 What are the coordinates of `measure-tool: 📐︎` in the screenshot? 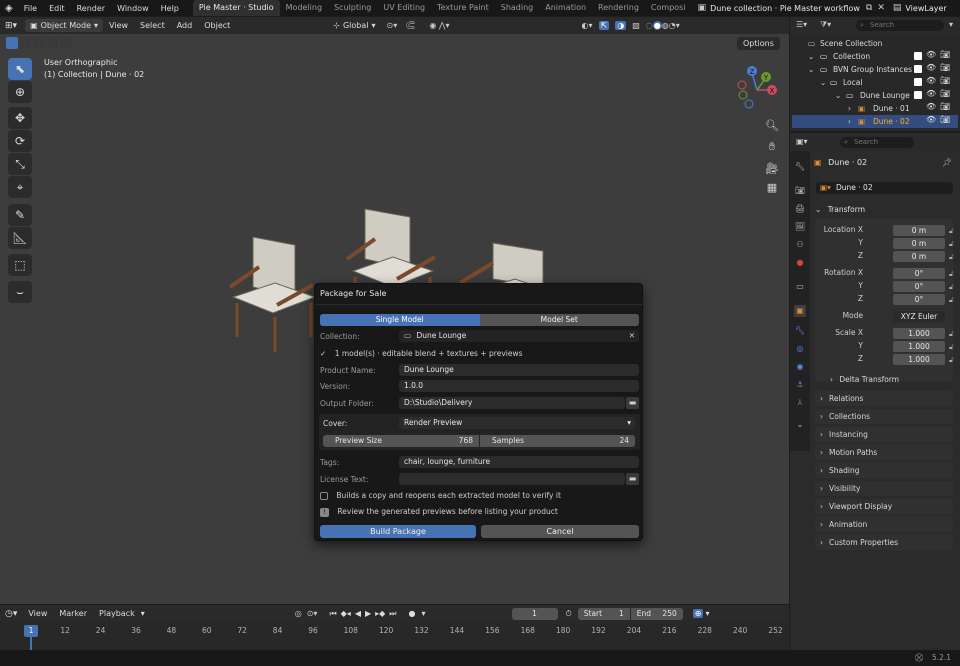 It's located at (20, 238).